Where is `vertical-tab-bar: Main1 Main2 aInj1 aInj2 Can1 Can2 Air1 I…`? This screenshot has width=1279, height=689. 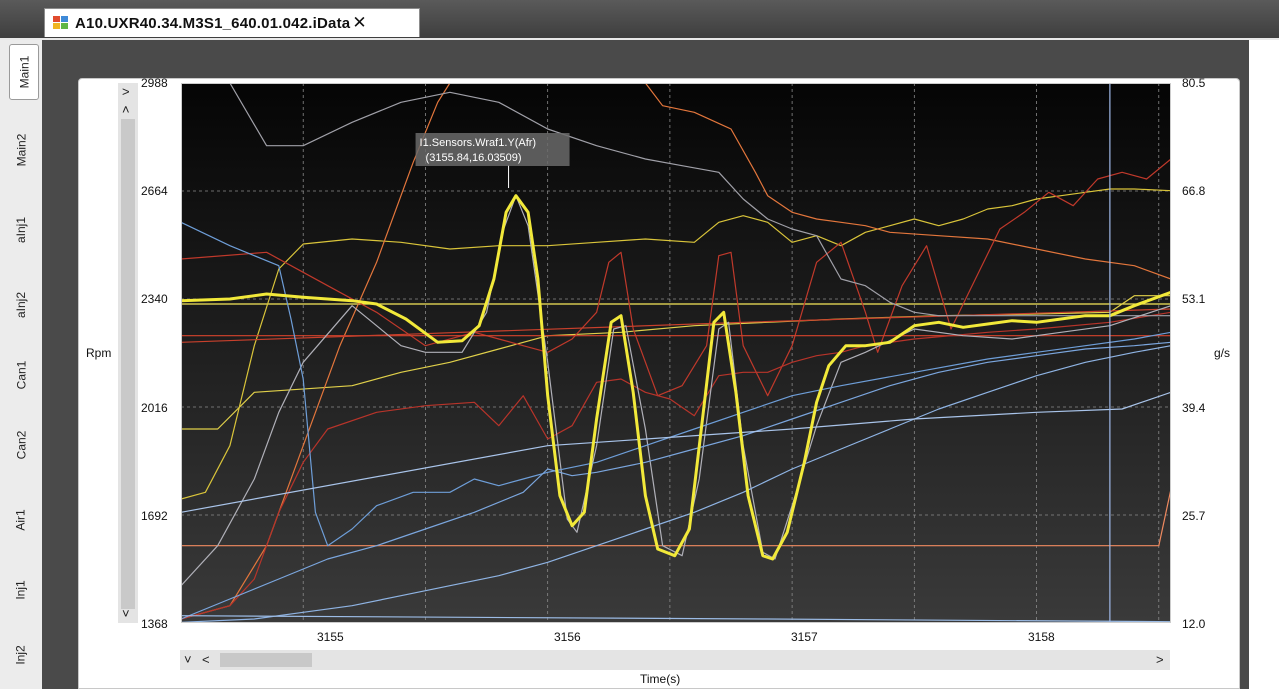 vertical-tab-bar: Main1 Main2 aInj1 aInj2 Can1 Can2 Air1 I… is located at coordinates (21, 364).